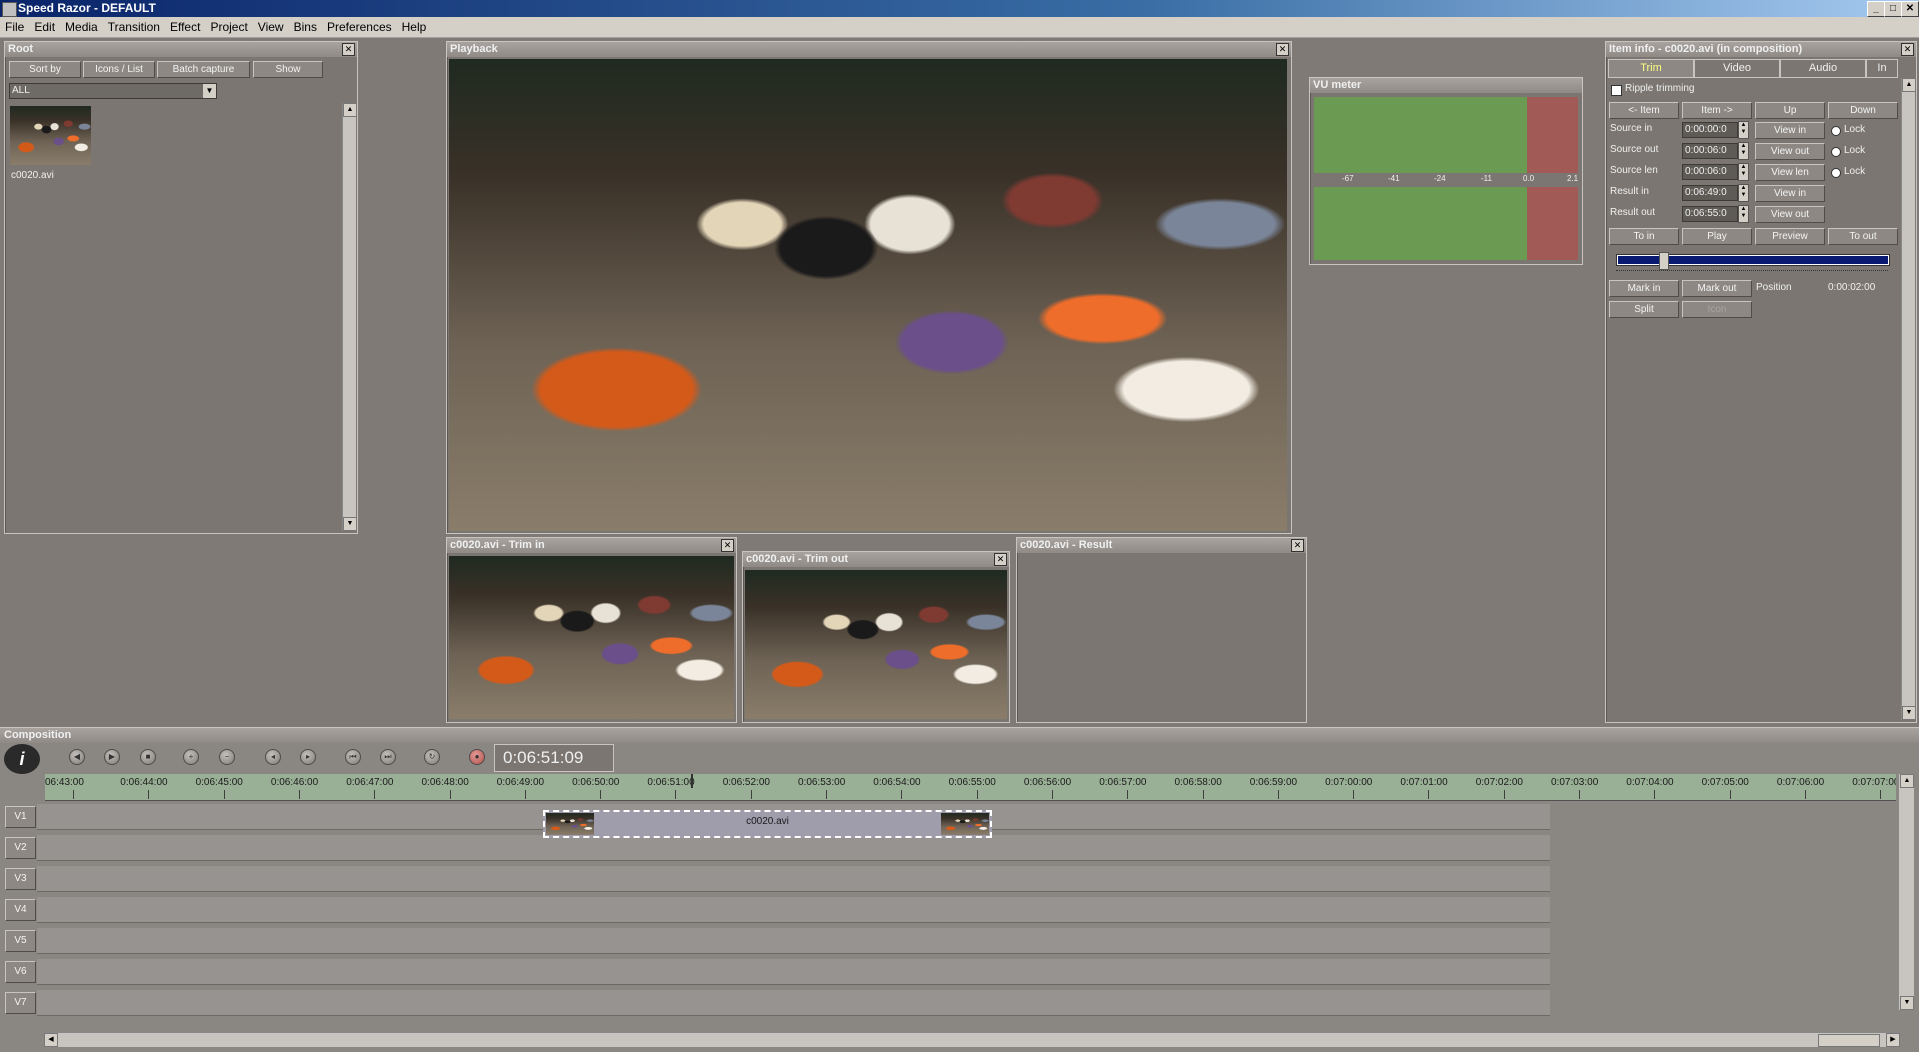  I want to click on track-label-v5: V5, so click(20, 941).